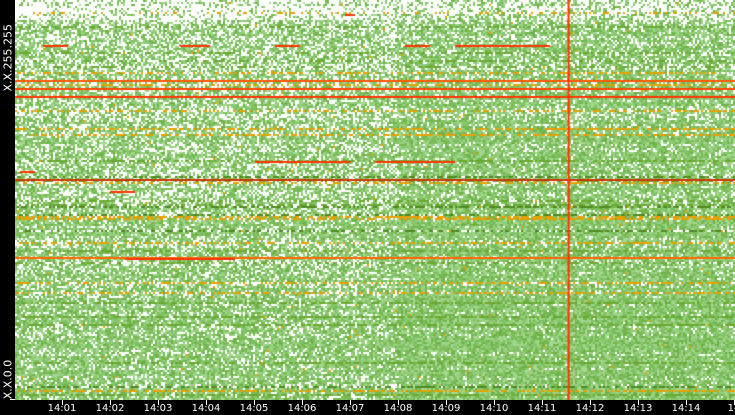 This screenshot has height=415, width=735. What do you see at coordinates (110, 408) in the screenshot?
I see `x-tick-label: 14:02` at bounding box center [110, 408].